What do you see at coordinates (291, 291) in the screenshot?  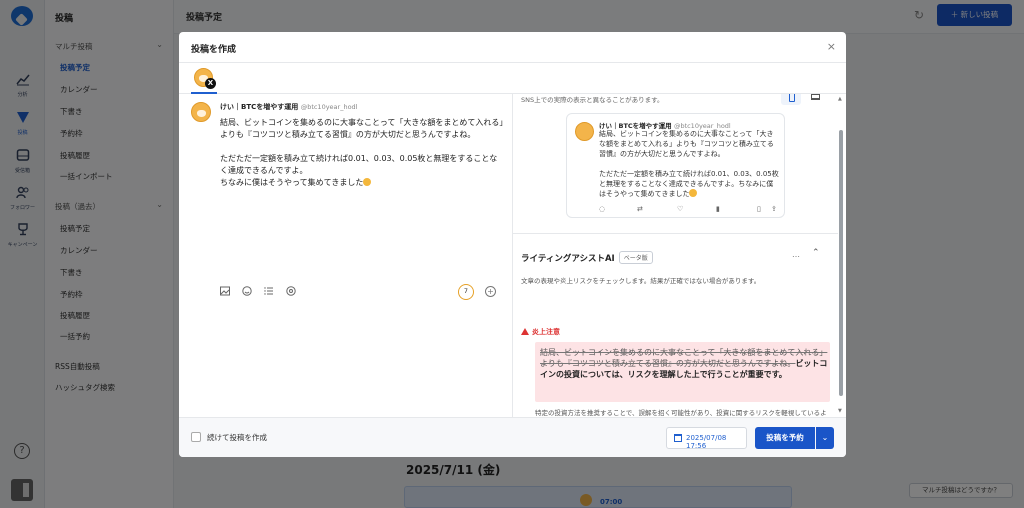 I see `gif-icon` at bounding box center [291, 291].